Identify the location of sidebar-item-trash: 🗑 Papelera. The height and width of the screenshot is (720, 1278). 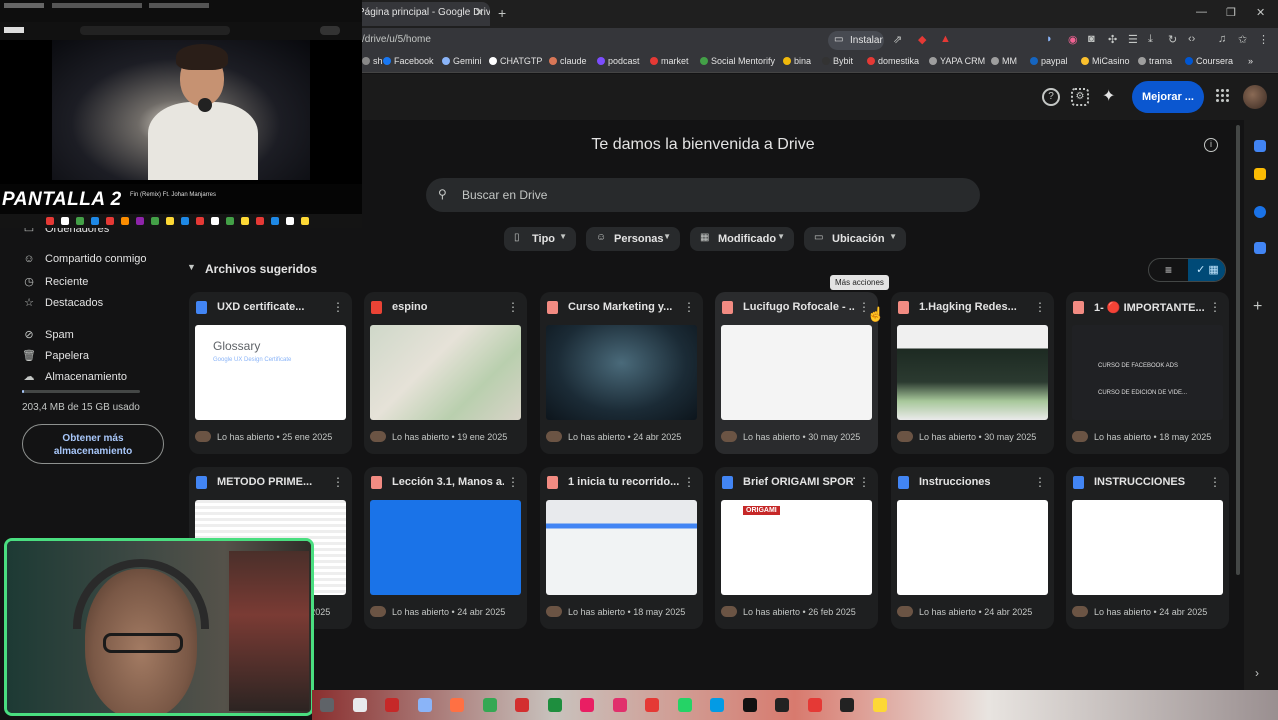
(55, 355).